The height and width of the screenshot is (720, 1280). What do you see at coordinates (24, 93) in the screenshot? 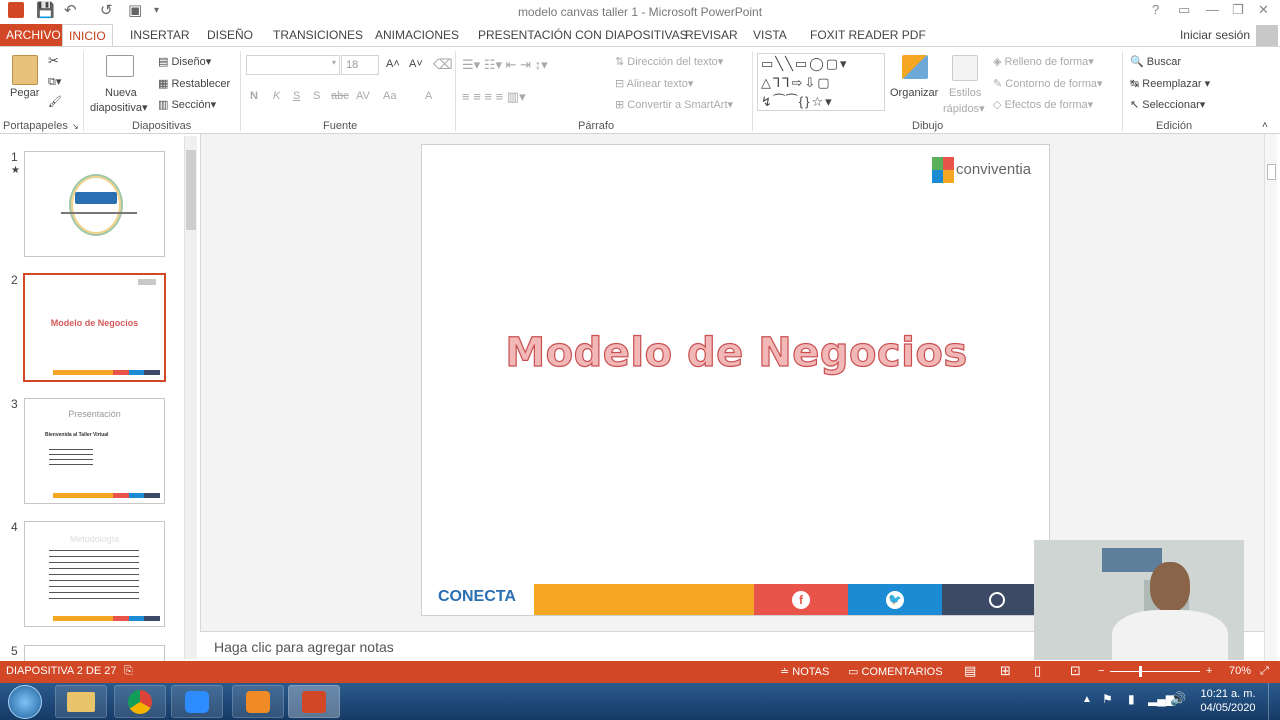
I see `paste-button: Pegar` at bounding box center [24, 93].